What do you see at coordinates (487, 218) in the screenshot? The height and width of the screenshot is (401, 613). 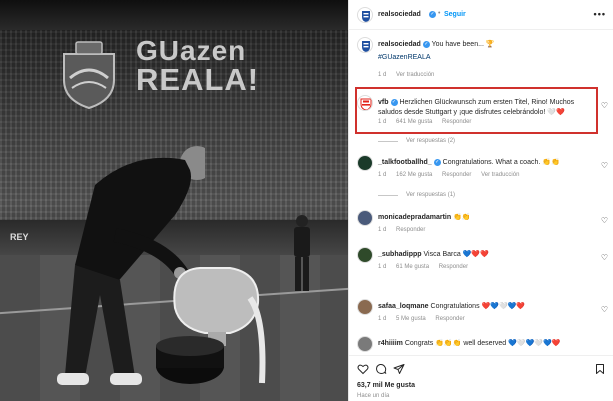 I see `comment-text: monicadepradamartin 👏👏` at bounding box center [487, 218].